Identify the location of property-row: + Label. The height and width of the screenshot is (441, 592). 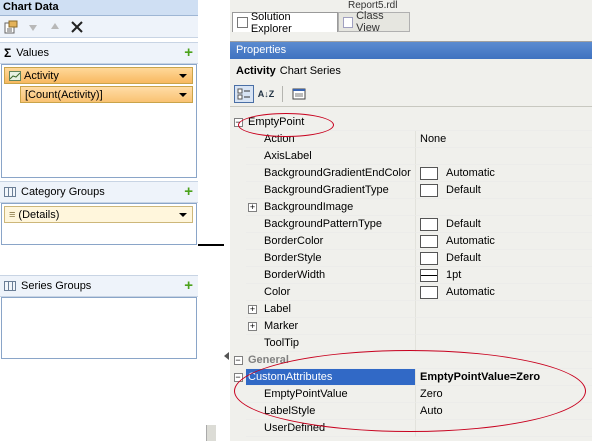
(411, 309).